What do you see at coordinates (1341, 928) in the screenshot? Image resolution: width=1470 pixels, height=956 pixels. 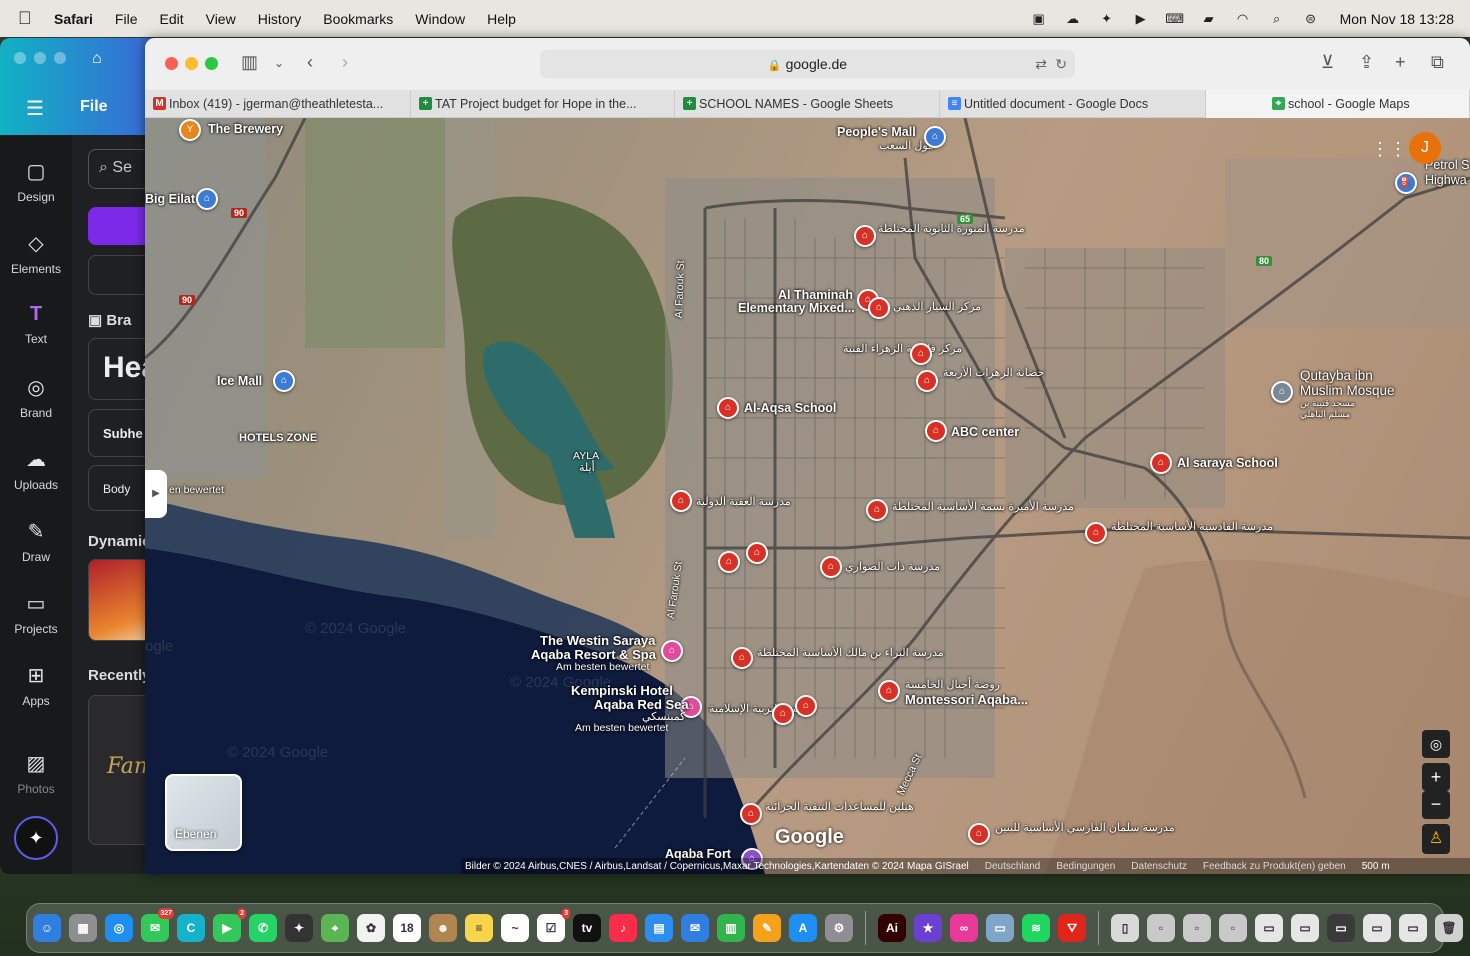 I see `dock-app-screenshot-3-icon: ▭` at bounding box center [1341, 928].